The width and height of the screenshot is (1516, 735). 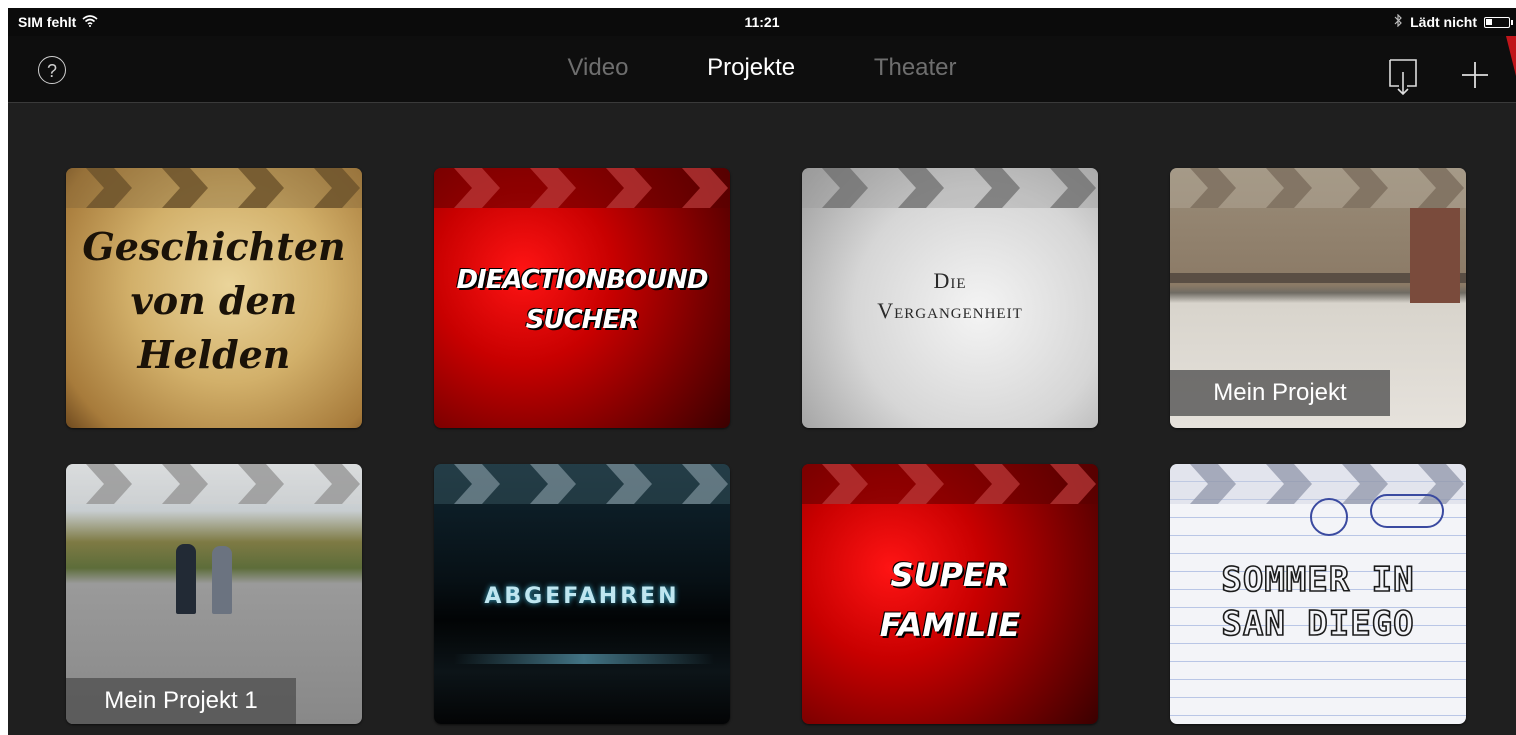 I want to click on status-bar: SIM fehlt 11:21 Lädt nicht, so click(x=762, y=22).